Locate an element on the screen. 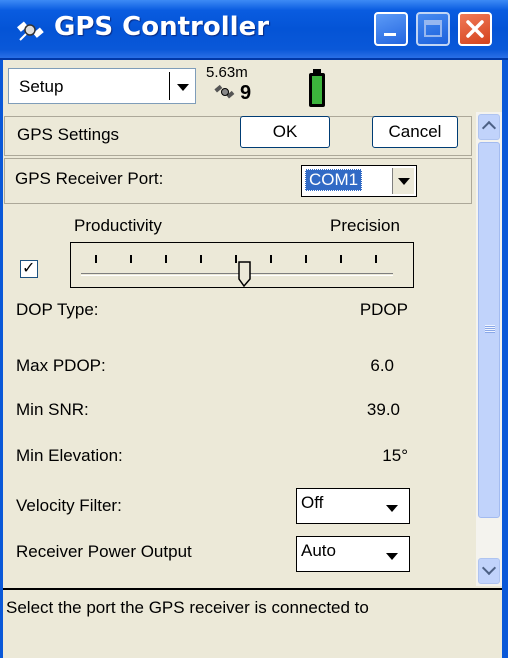 This screenshot has width=508, height=658. close-icon is located at coordinates (475, 29).